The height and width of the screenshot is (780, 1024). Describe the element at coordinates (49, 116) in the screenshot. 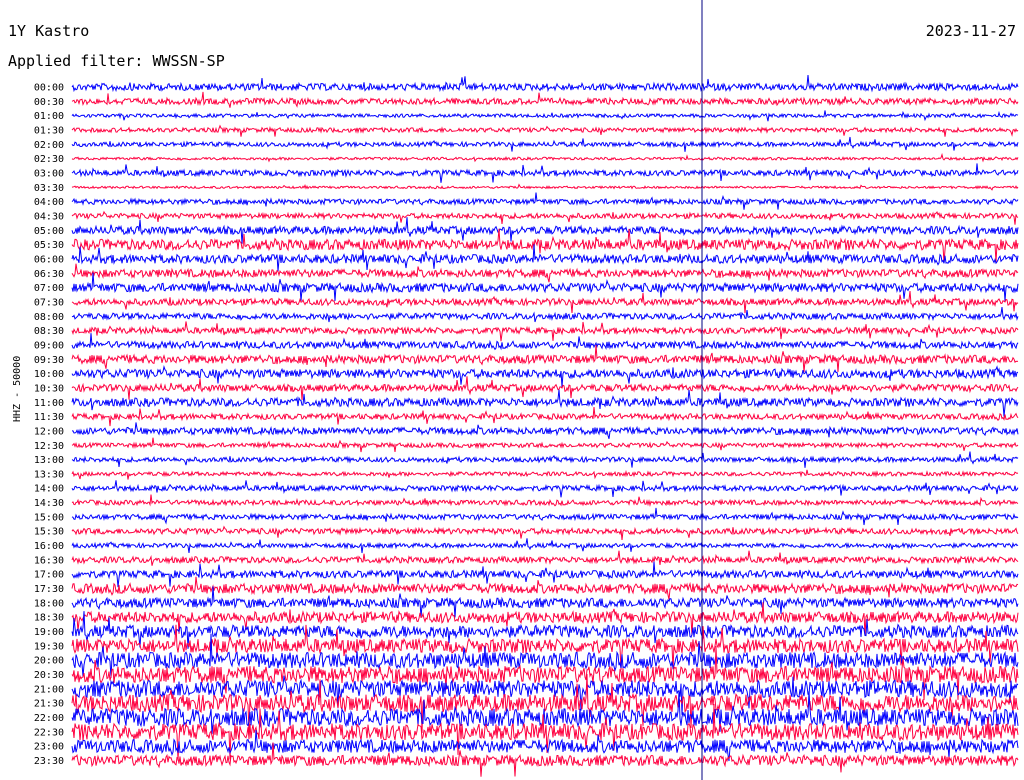

I see `tick-label-0100: 01:00` at that location.